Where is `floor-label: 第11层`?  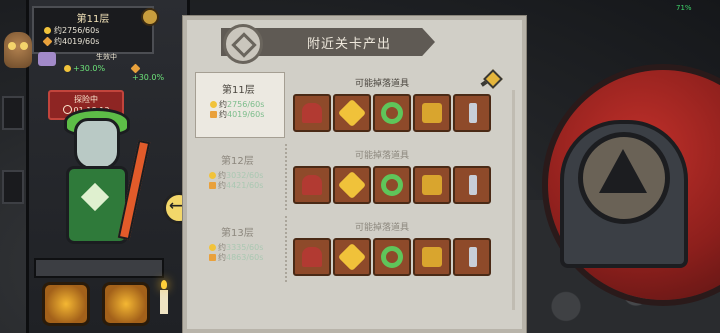
floor-label: 第11层 is located at coordinates (238, 90).